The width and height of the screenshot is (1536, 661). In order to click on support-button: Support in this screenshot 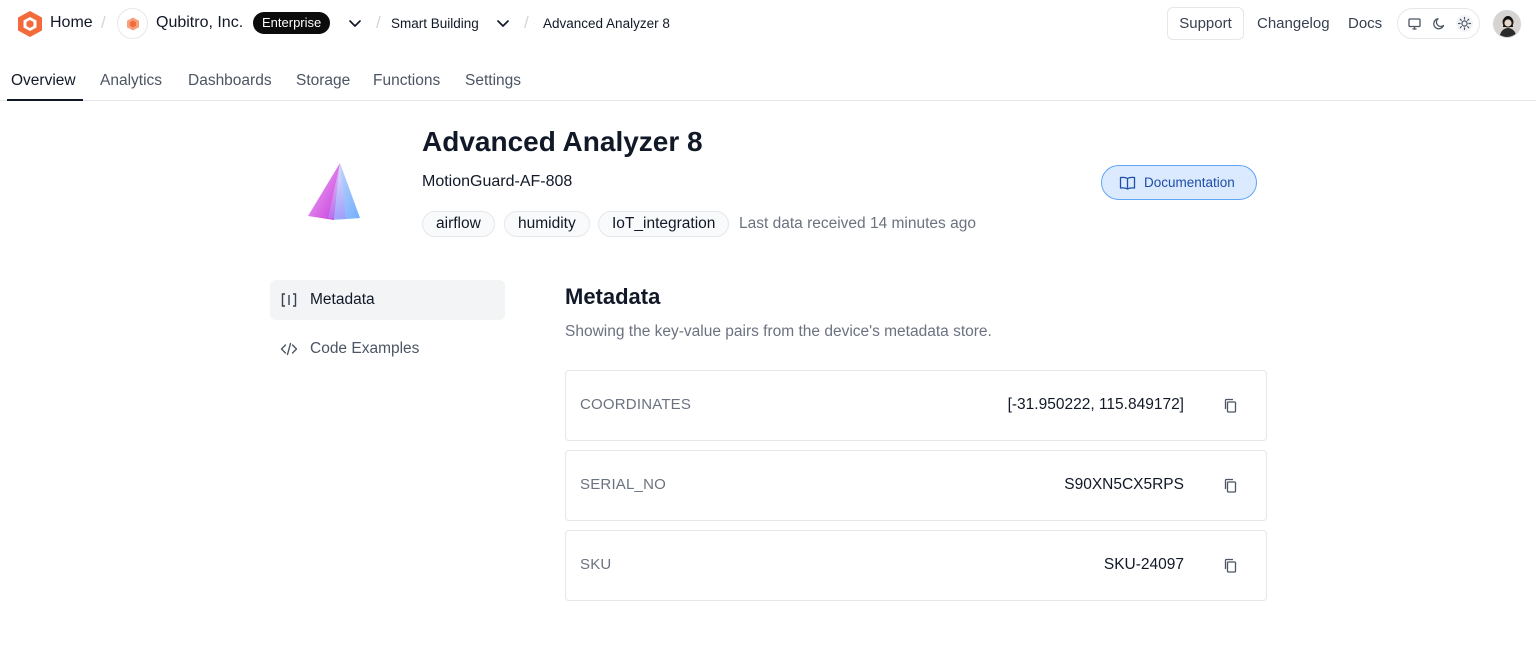, I will do `click(1205, 23)`.